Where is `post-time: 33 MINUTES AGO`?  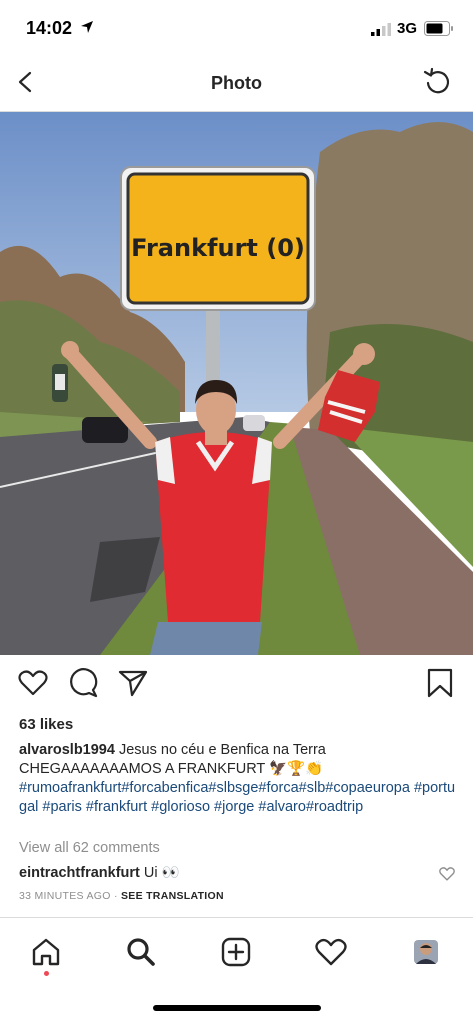 post-time: 33 MINUTES AGO is located at coordinates (65, 896).